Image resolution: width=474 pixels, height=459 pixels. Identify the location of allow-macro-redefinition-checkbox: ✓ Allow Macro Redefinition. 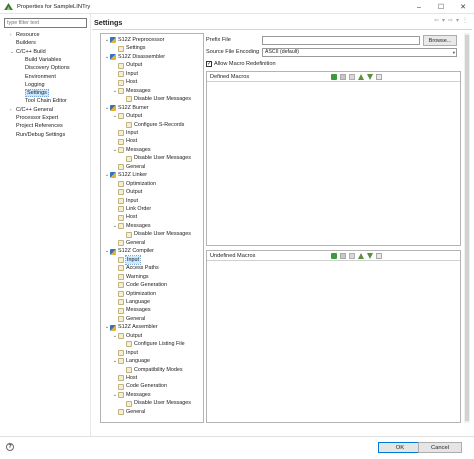
(241, 64).